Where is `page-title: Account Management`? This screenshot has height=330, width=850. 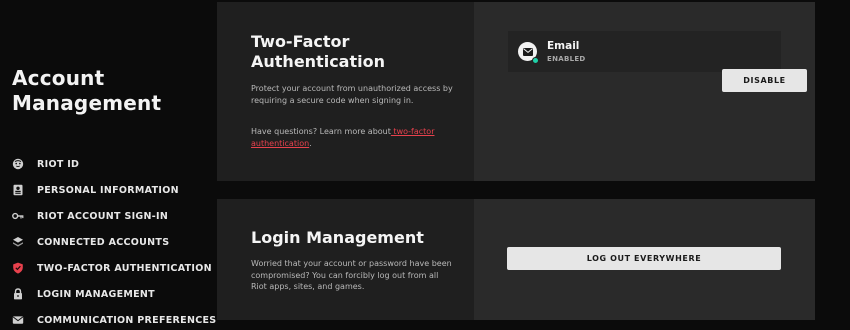
page-title: Account Management is located at coordinates (86, 91).